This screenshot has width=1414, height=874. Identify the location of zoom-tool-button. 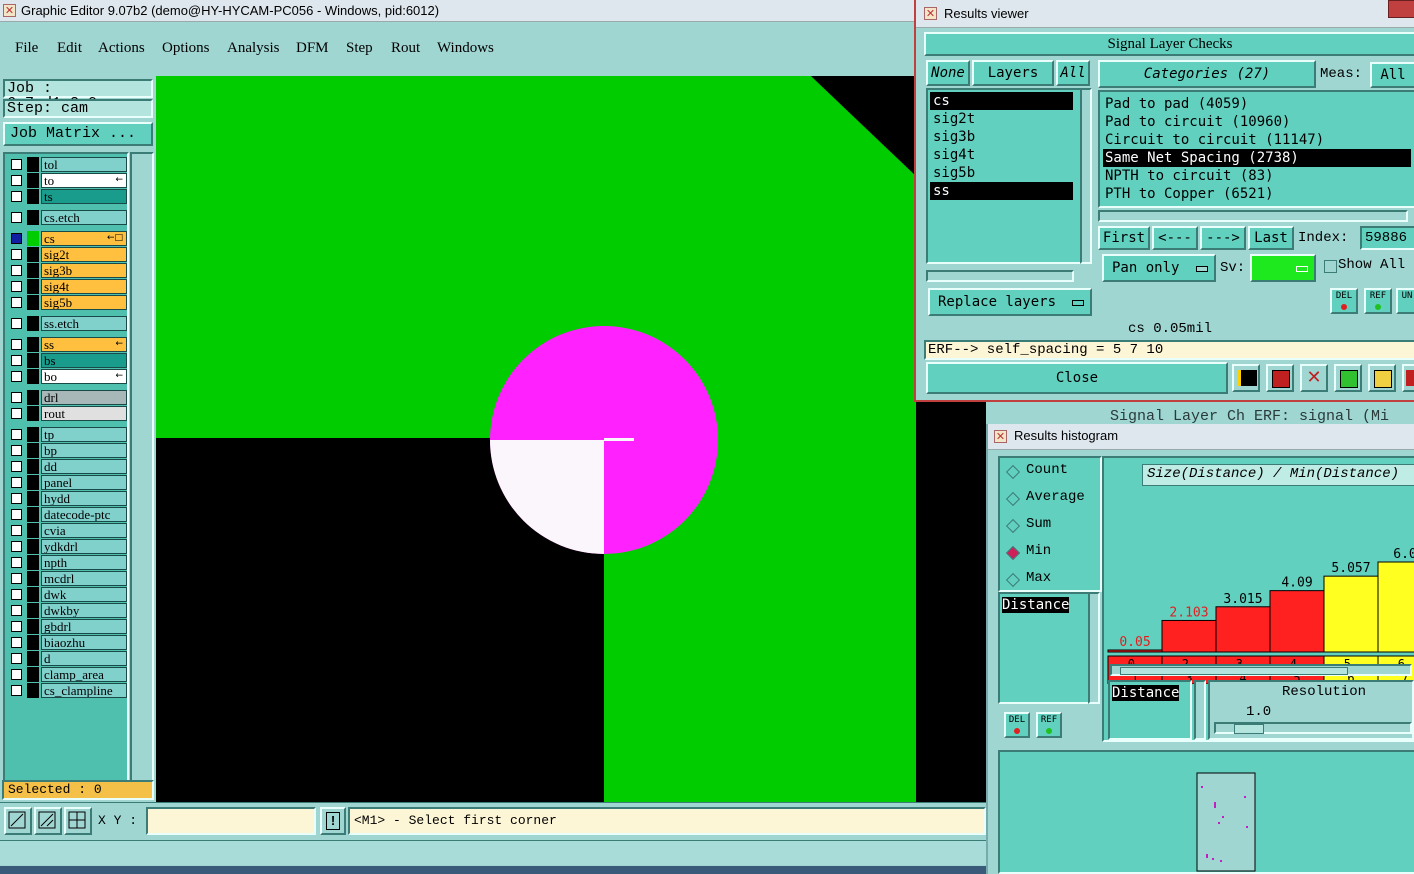
(18, 821).